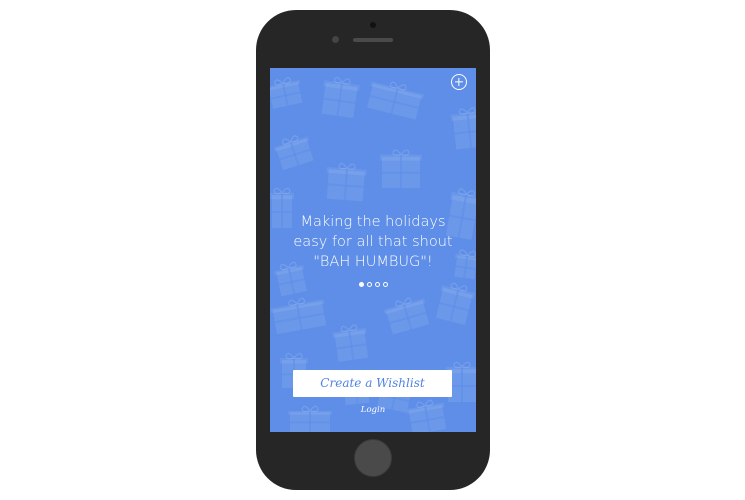  Describe the element at coordinates (373, 262) in the screenshot. I see `tagline-line: "BAH HUMBUG"!` at that location.